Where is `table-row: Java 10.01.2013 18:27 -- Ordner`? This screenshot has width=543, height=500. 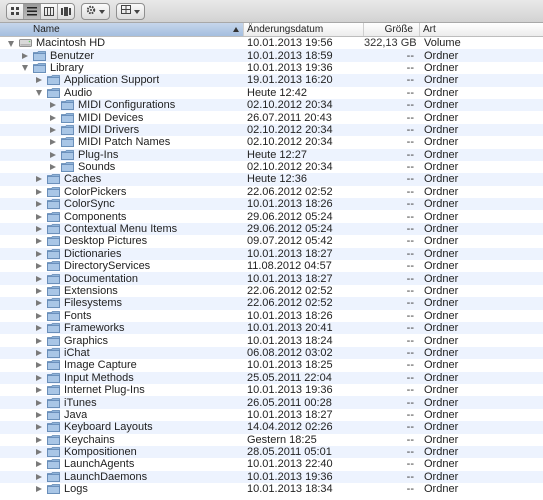 table-row: Java 10.01.2013 18:27 -- Ordner is located at coordinates (271, 415).